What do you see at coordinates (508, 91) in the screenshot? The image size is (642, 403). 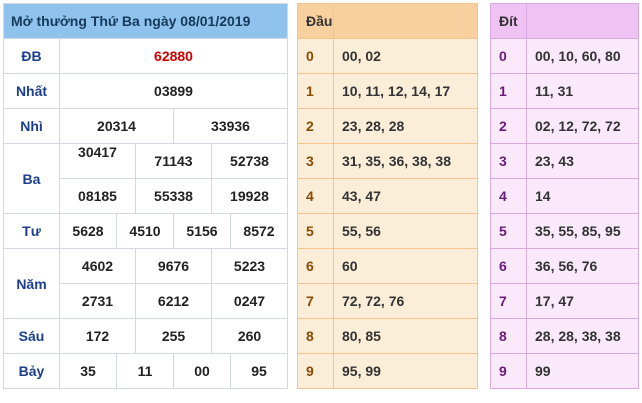 I see `dit-digit: 1` at bounding box center [508, 91].